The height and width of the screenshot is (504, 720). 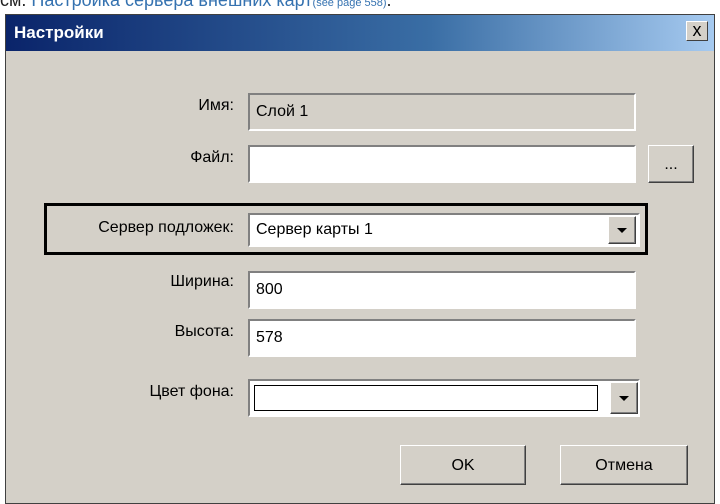 I want to click on ok-button: OK, so click(x=463, y=465).